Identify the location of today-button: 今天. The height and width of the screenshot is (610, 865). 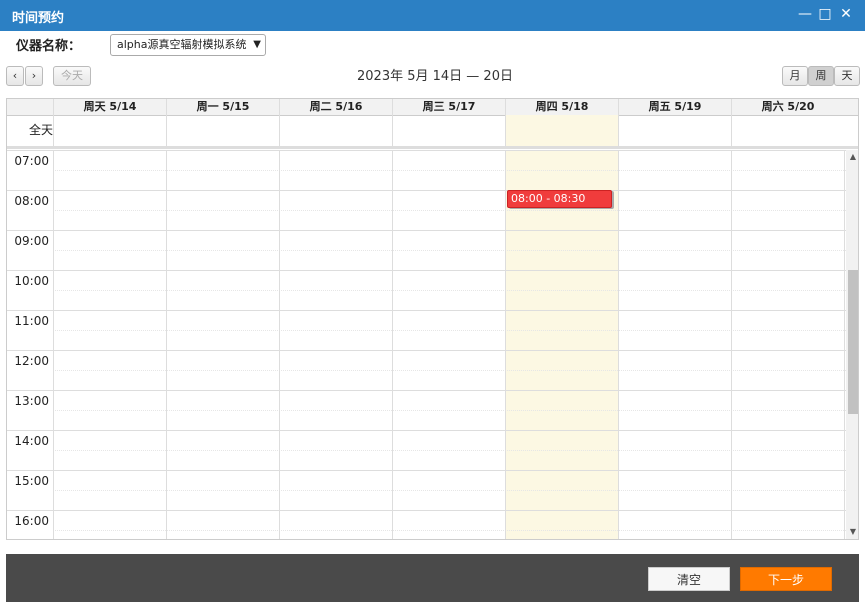
(72, 76).